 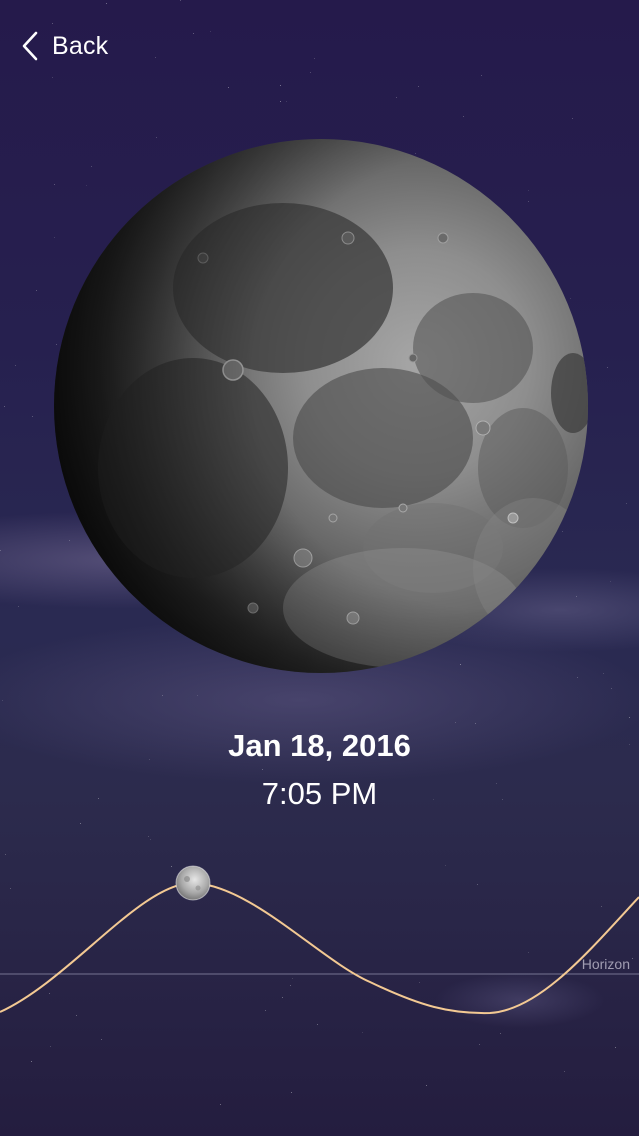 What do you see at coordinates (30, 46) in the screenshot?
I see `chevron-left-icon` at bounding box center [30, 46].